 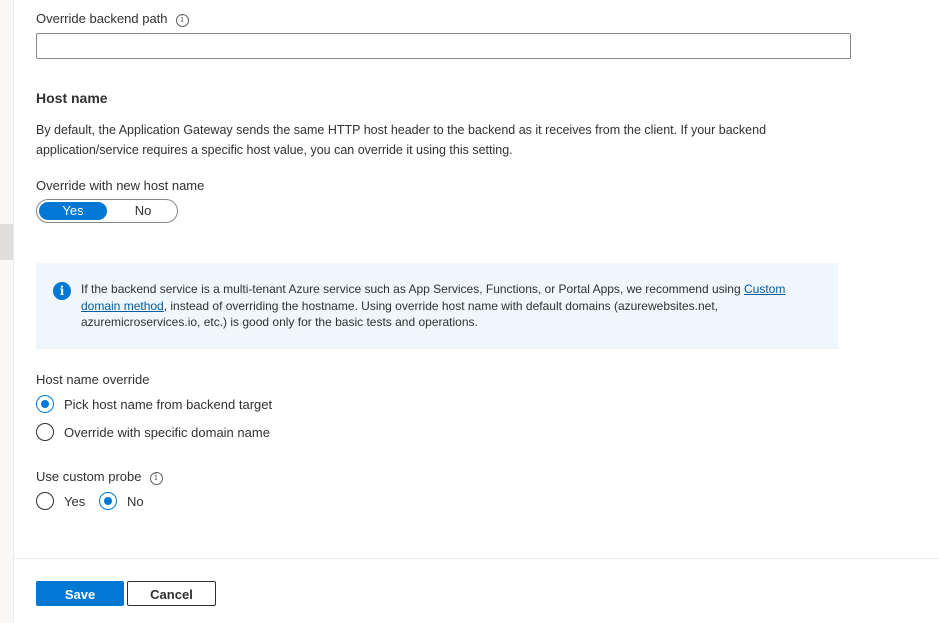 What do you see at coordinates (168, 404) in the screenshot?
I see `radio-pick-host-name-label: Pick host name from backend target` at bounding box center [168, 404].